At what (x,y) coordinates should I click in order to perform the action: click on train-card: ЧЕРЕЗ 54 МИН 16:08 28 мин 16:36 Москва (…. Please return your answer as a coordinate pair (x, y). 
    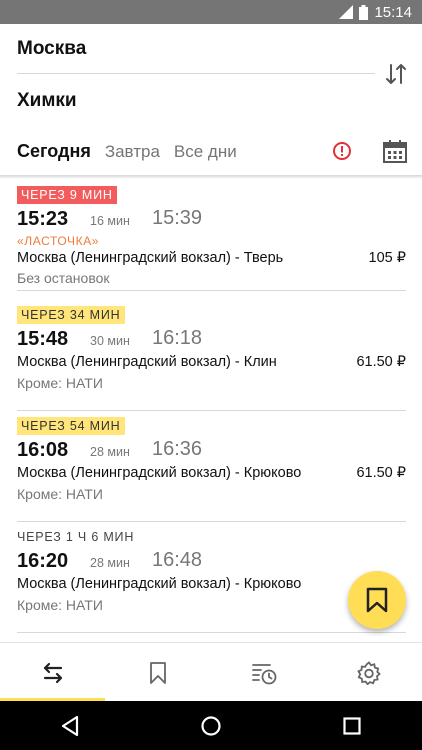
    Looking at the image, I should click on (211, 466).